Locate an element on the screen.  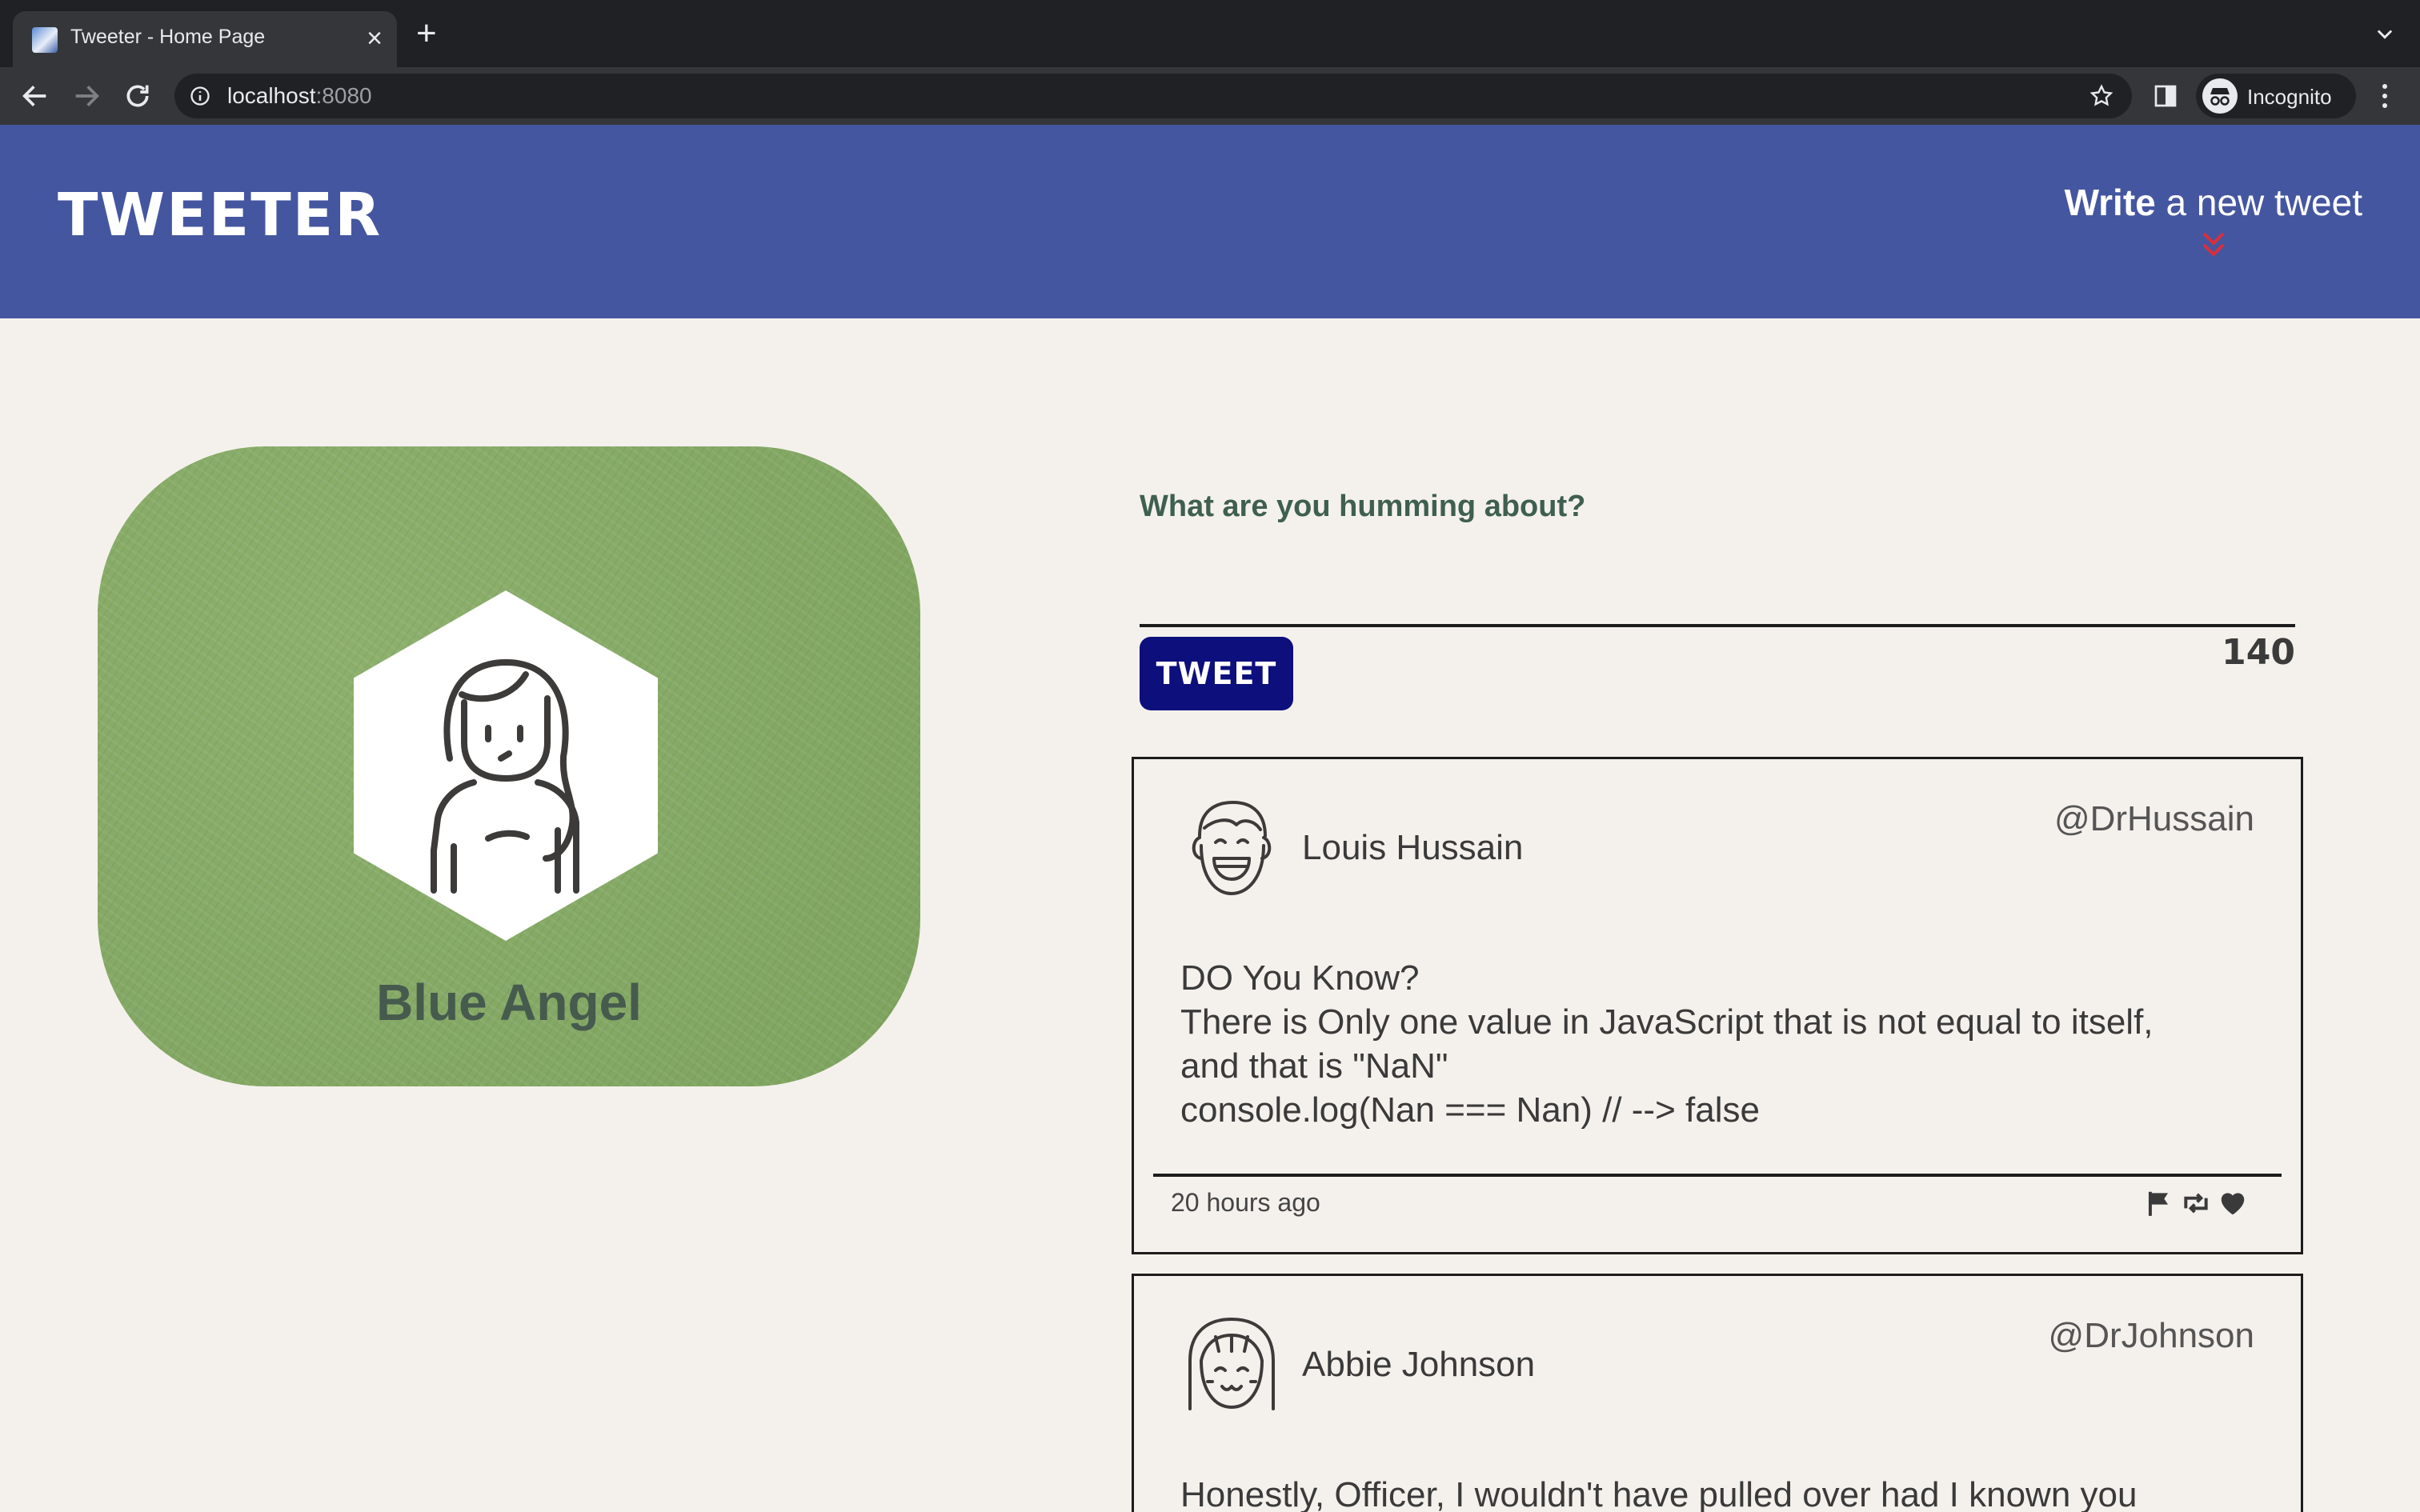
write-new-tweet-label: Write a new tweet is located at coordinates (2213, 202).